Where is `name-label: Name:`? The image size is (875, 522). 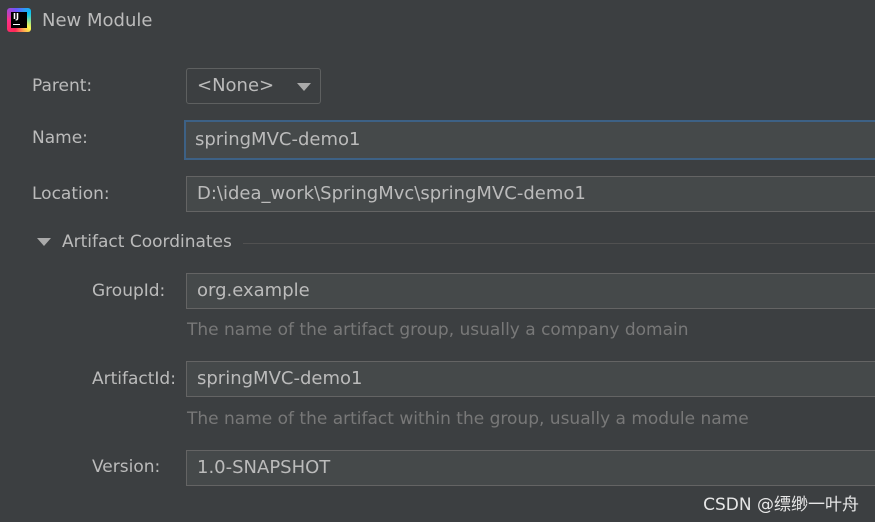
name-label: Name: is located at coordinates (60, 138).